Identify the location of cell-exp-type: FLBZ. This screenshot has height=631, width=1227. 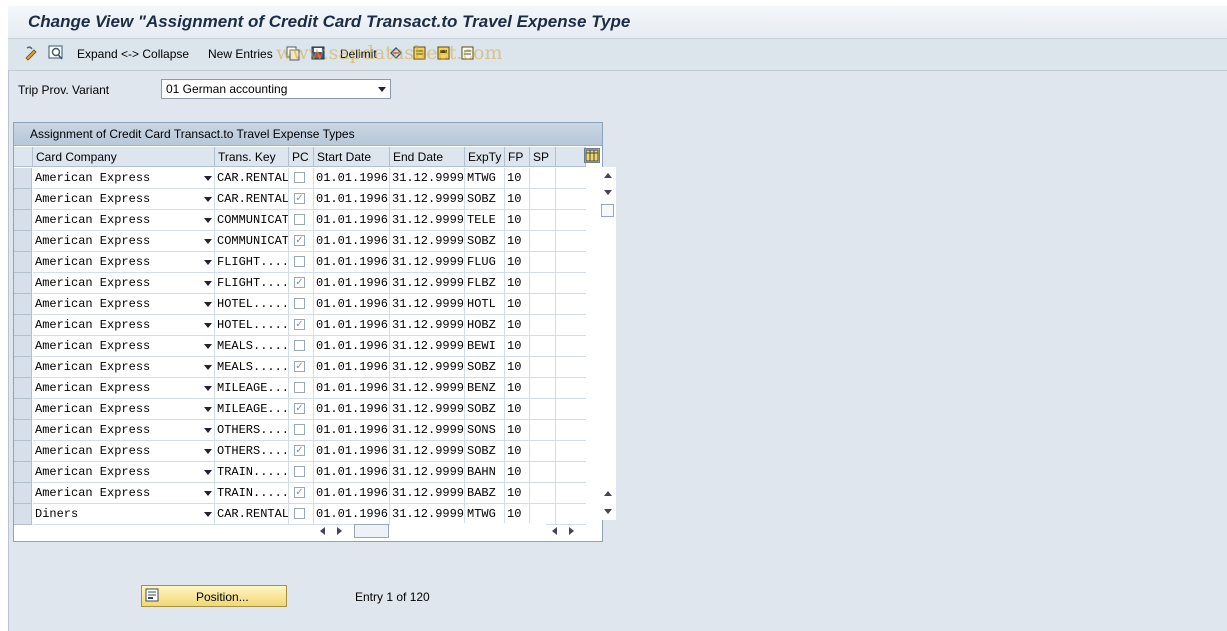
(485, 283).